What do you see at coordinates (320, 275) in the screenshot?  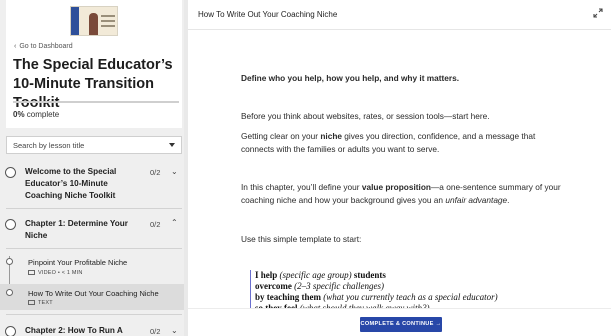 I see `template-line: I help (specific age group) students` at bounding box center [320, 275].